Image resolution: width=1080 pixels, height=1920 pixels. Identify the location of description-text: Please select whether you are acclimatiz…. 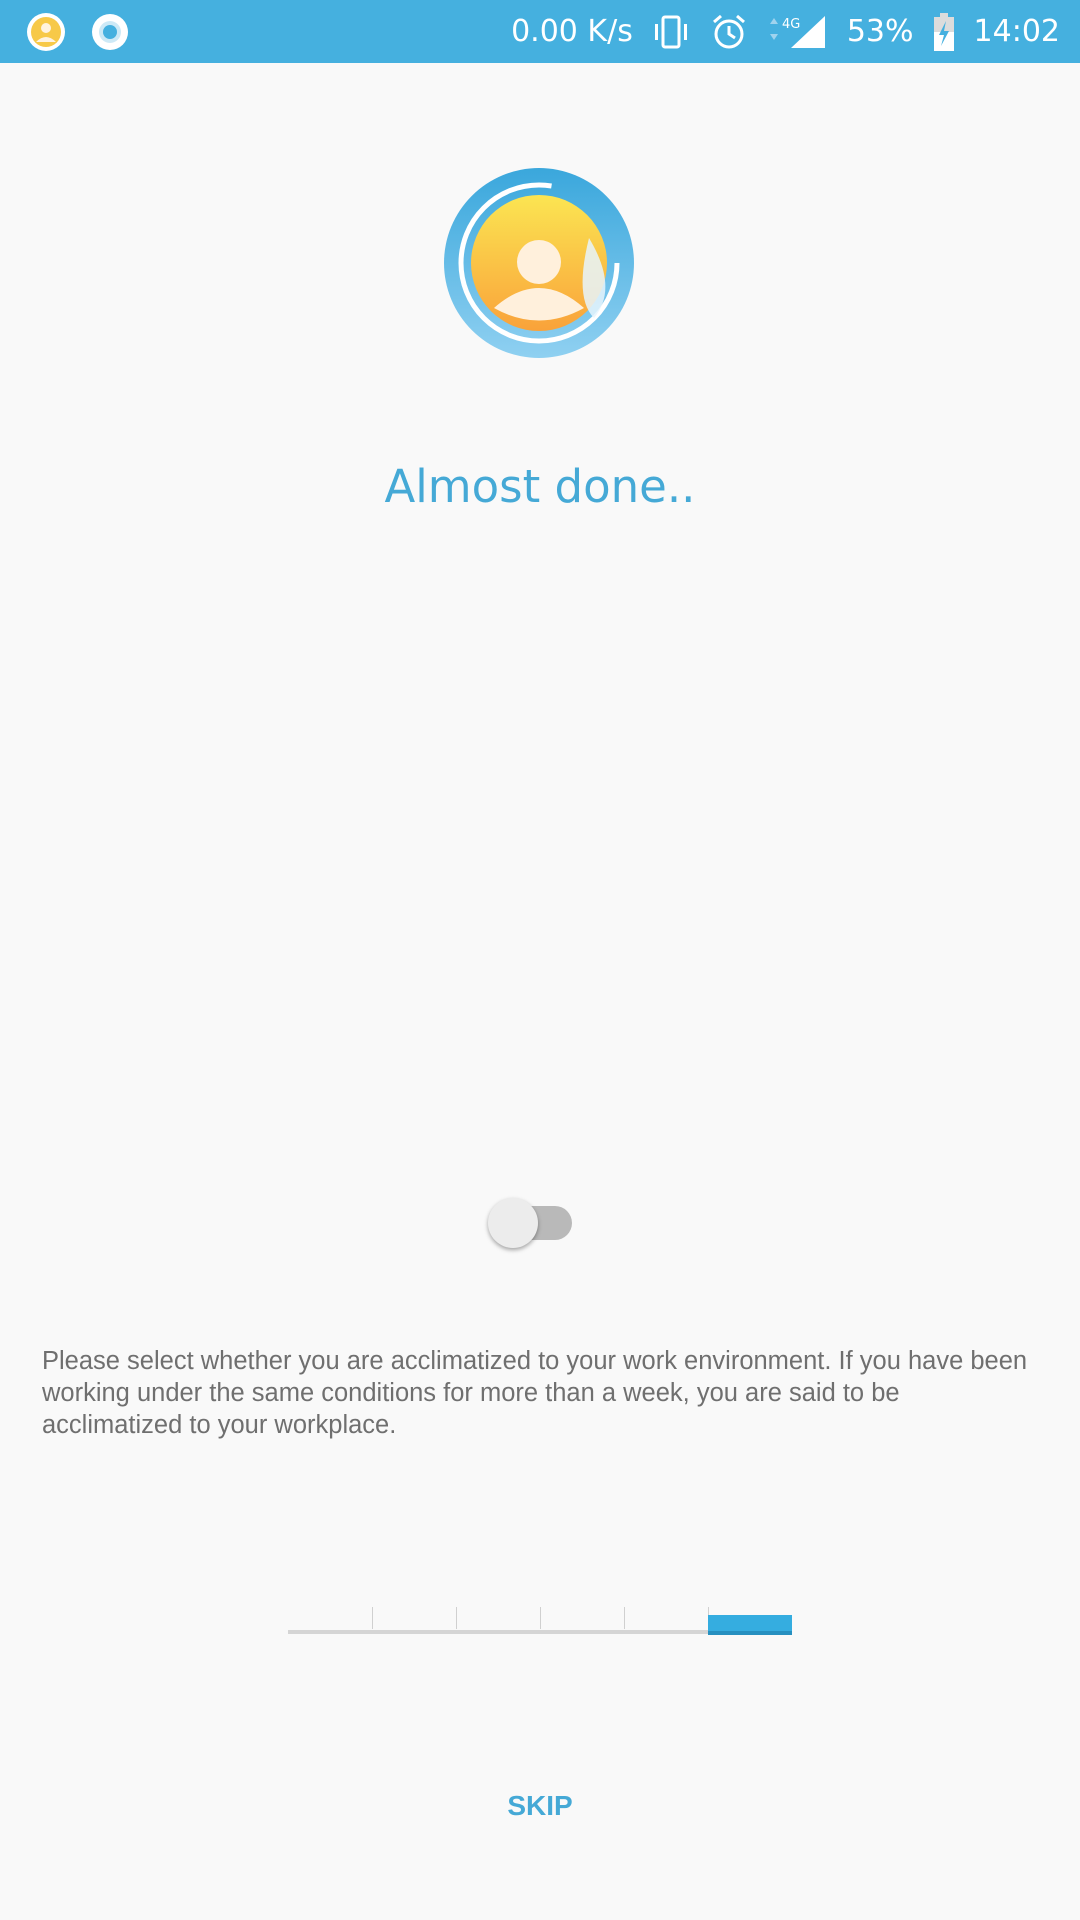
(535, 1393).